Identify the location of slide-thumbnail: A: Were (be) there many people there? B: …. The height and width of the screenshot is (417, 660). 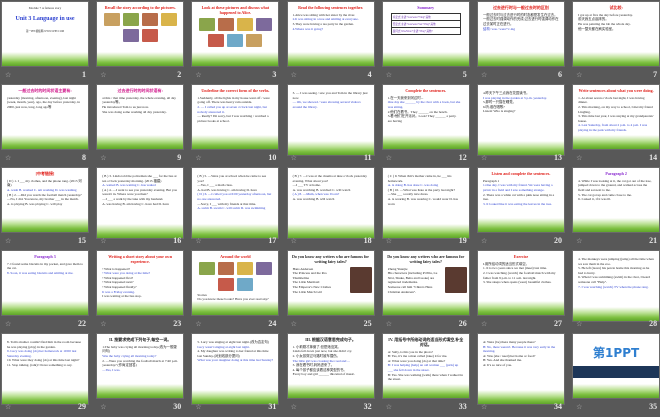
(520, 369).